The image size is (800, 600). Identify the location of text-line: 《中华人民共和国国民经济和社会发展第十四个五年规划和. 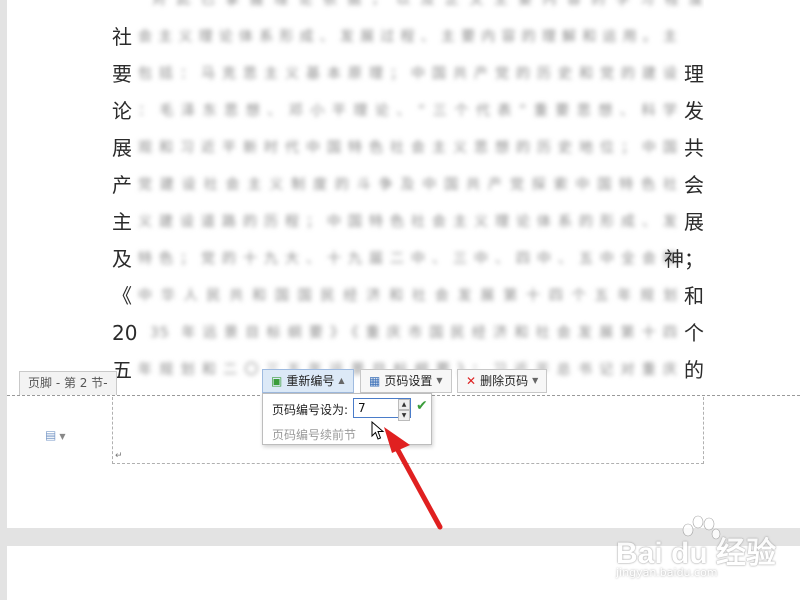
(408, 296).